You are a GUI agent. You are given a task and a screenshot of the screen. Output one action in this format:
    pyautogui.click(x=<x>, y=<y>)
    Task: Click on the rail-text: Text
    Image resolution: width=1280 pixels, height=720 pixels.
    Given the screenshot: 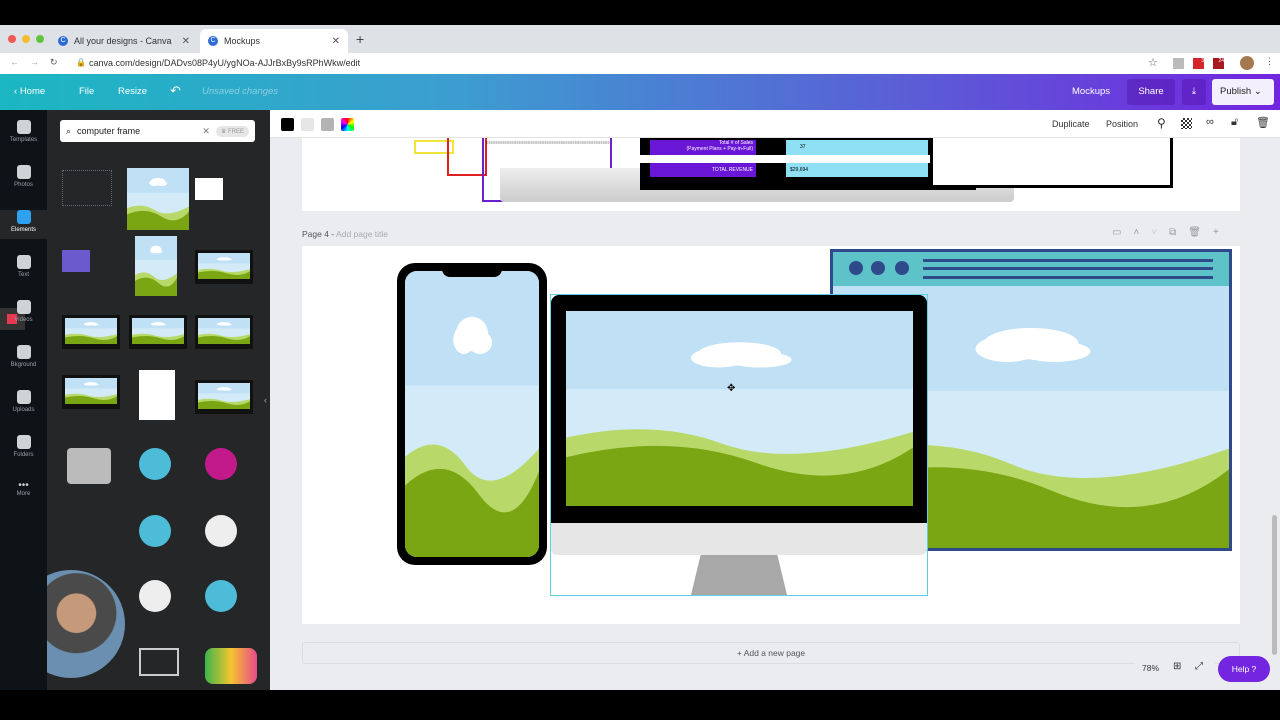 What is the action you would take?
    pyautogui.click(x=23, y=266)
    